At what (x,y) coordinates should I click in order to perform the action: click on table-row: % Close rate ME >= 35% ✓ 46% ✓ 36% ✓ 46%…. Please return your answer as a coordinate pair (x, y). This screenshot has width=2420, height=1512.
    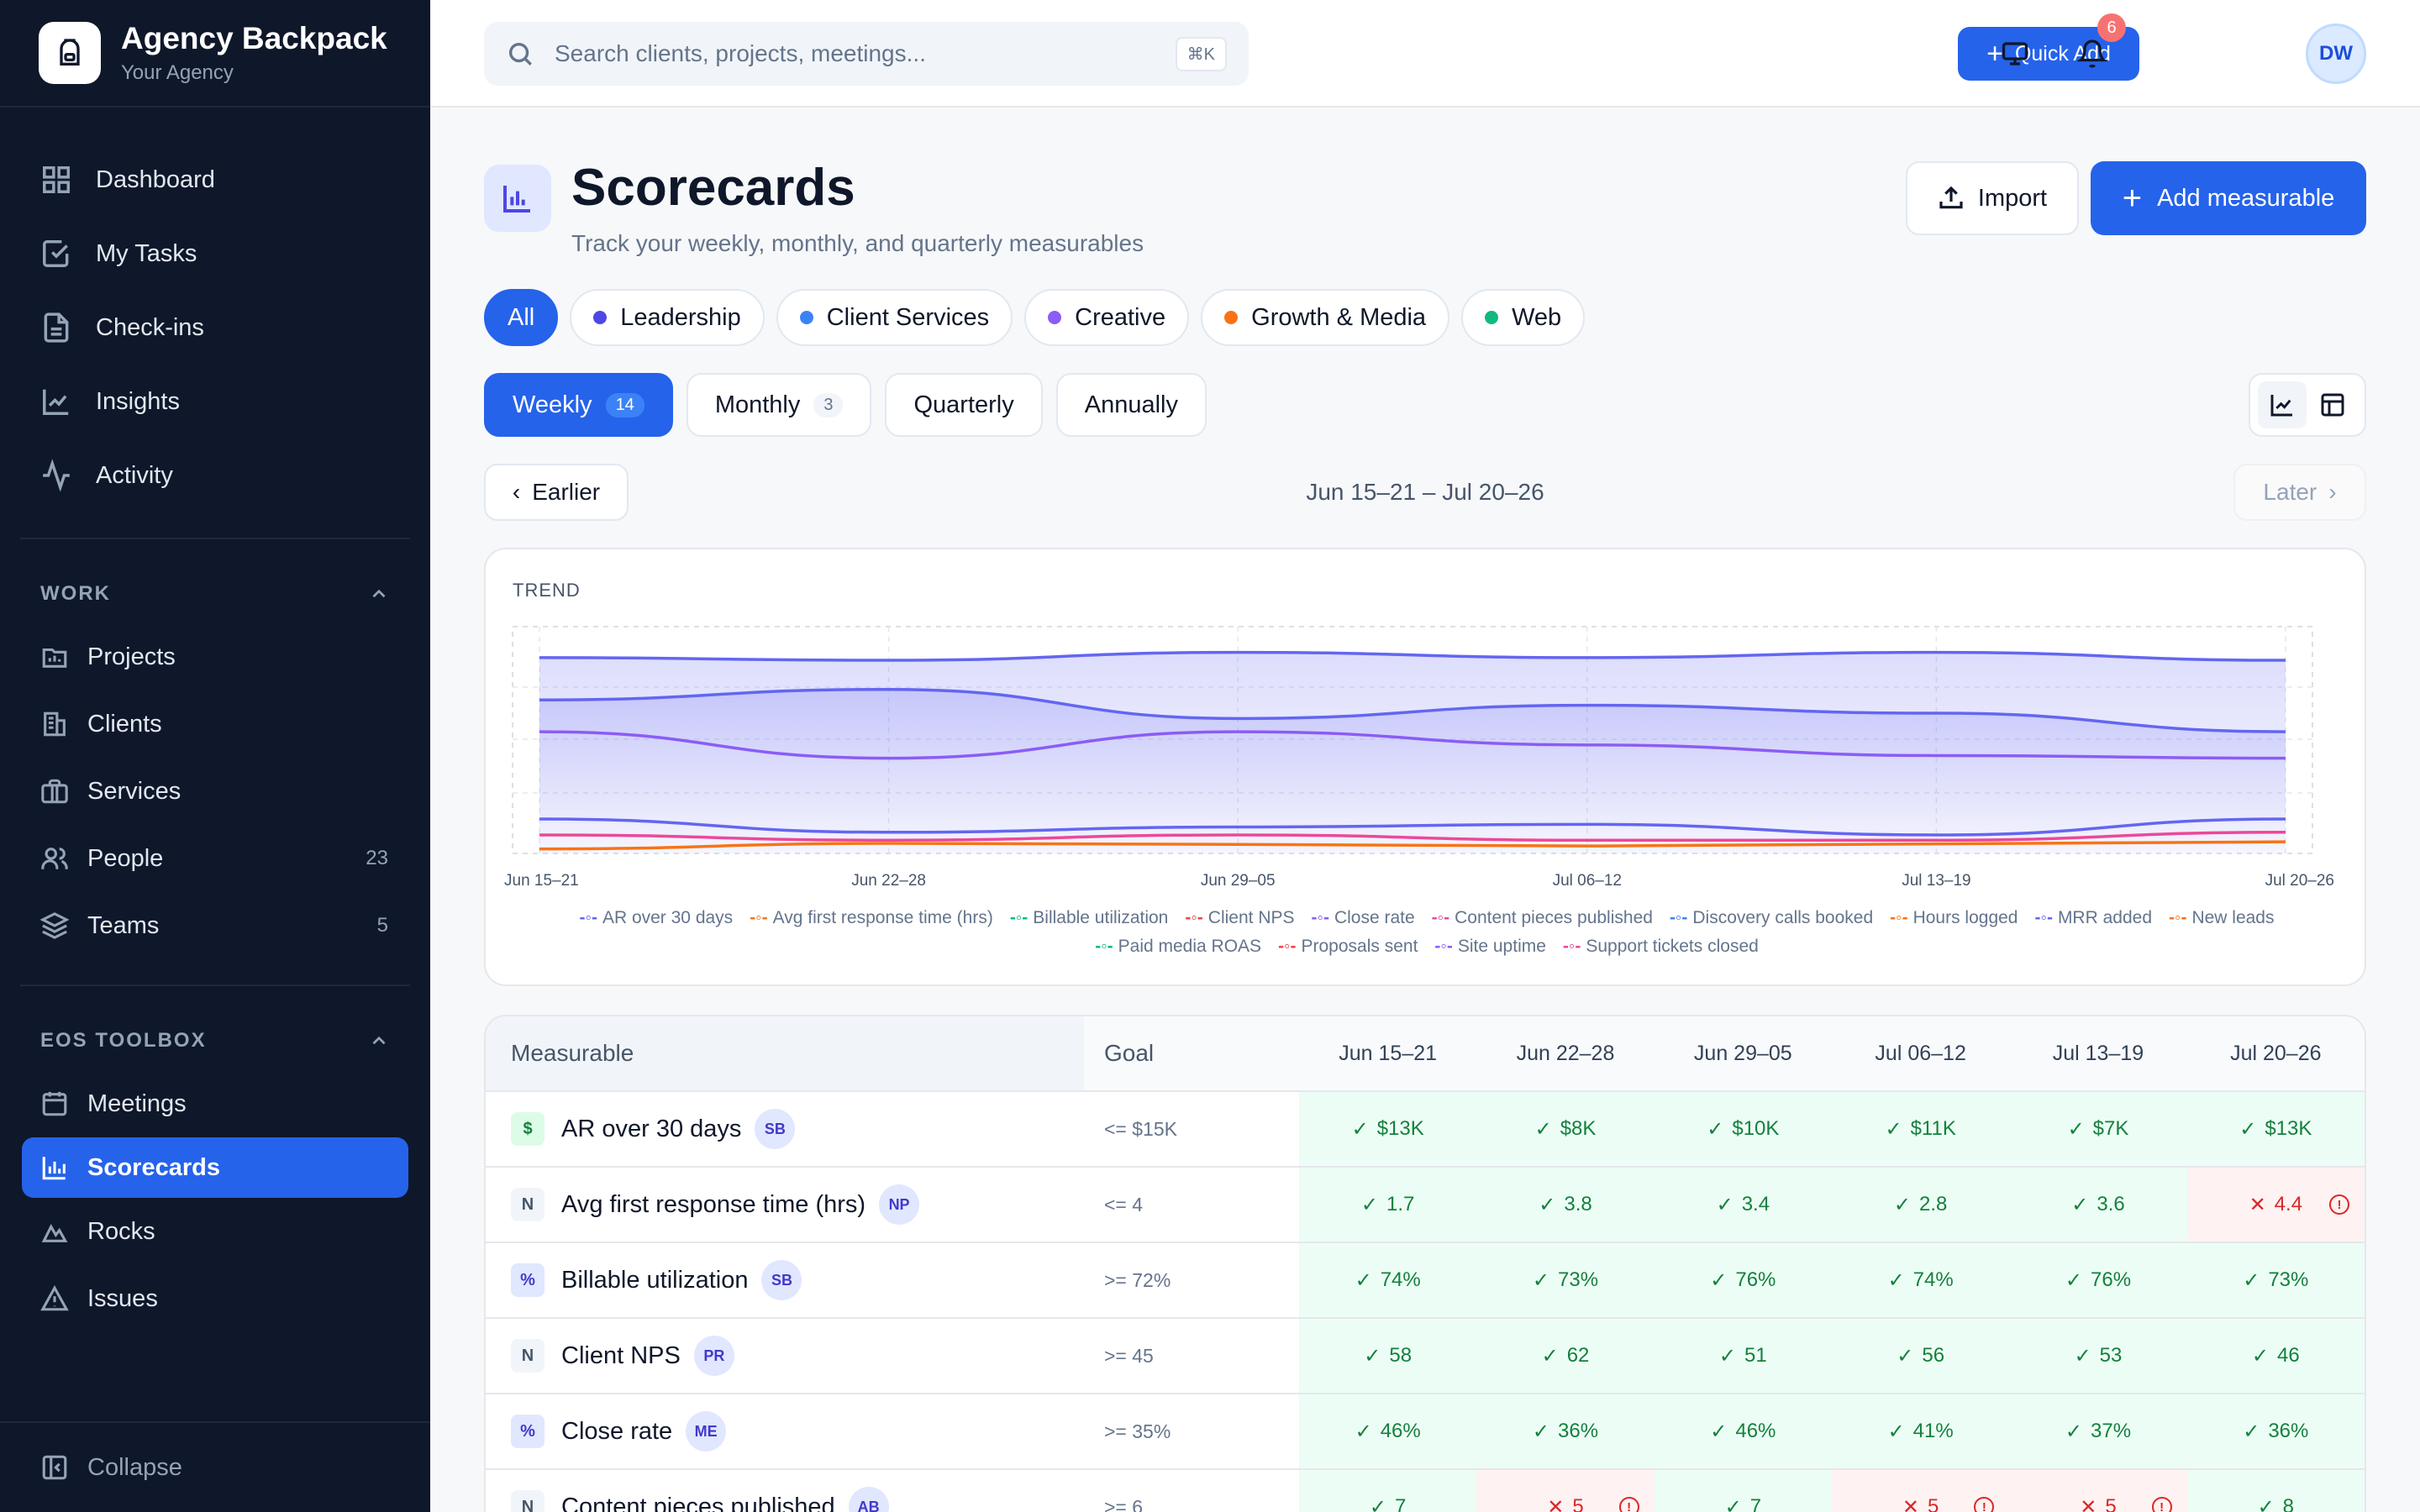
    Looking at the image, I should click on (1425, 1432).